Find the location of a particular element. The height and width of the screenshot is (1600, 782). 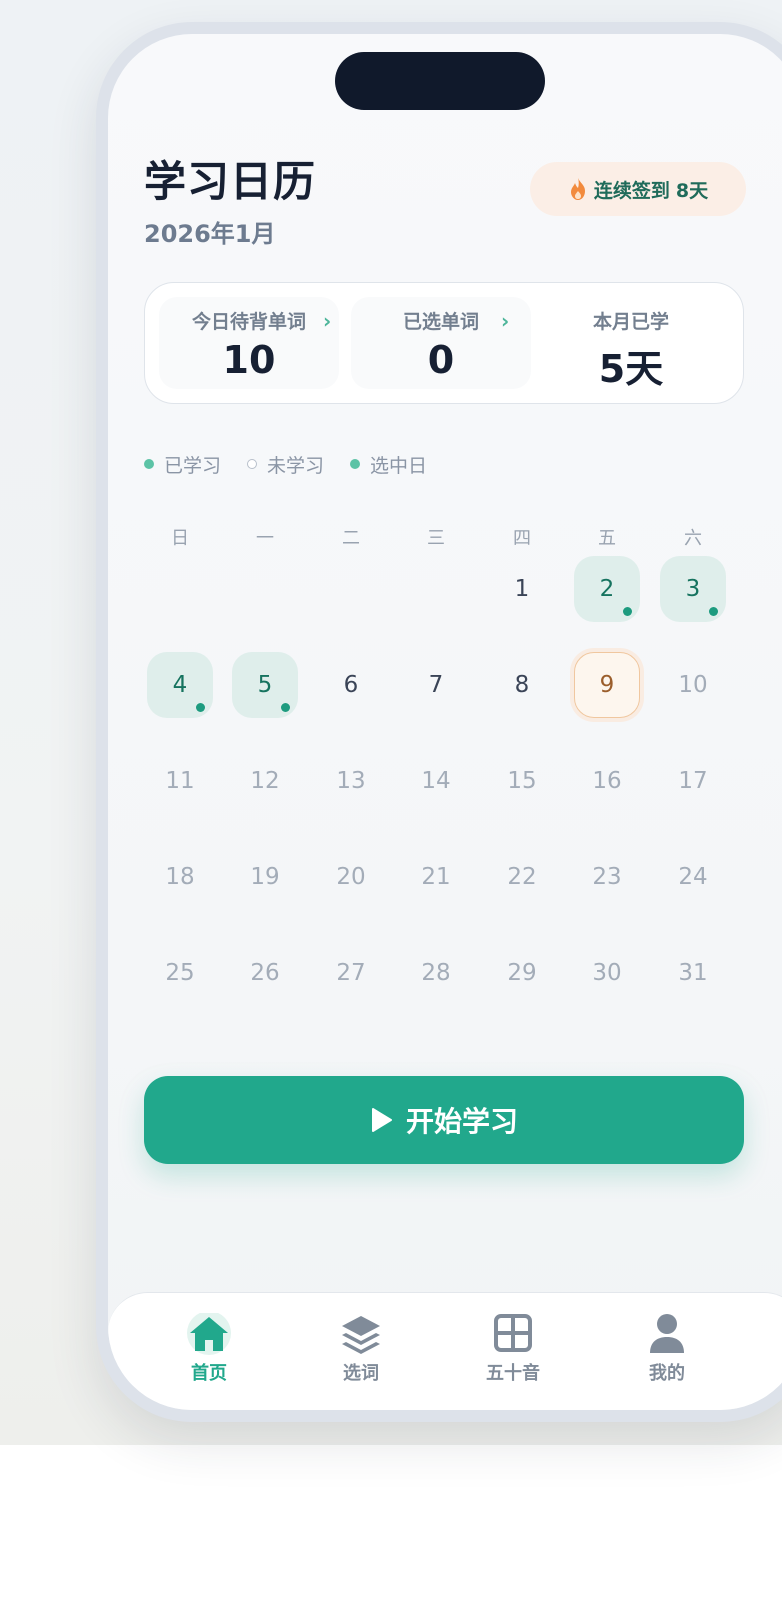

tab-profile: 我的 is located at coordinates (667, 1349).